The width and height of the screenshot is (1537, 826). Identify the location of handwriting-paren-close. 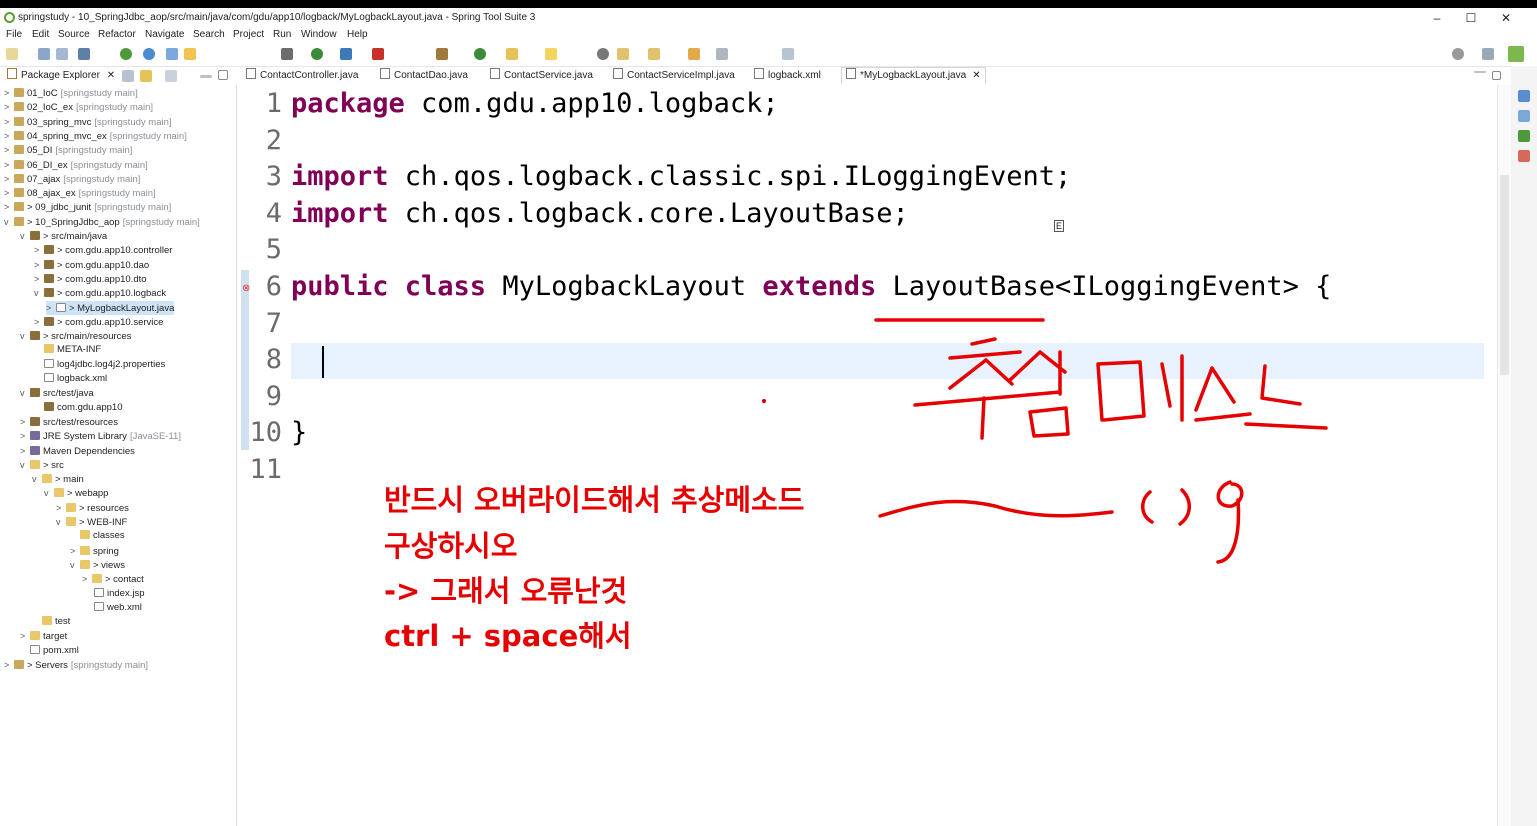
(1184, 507).